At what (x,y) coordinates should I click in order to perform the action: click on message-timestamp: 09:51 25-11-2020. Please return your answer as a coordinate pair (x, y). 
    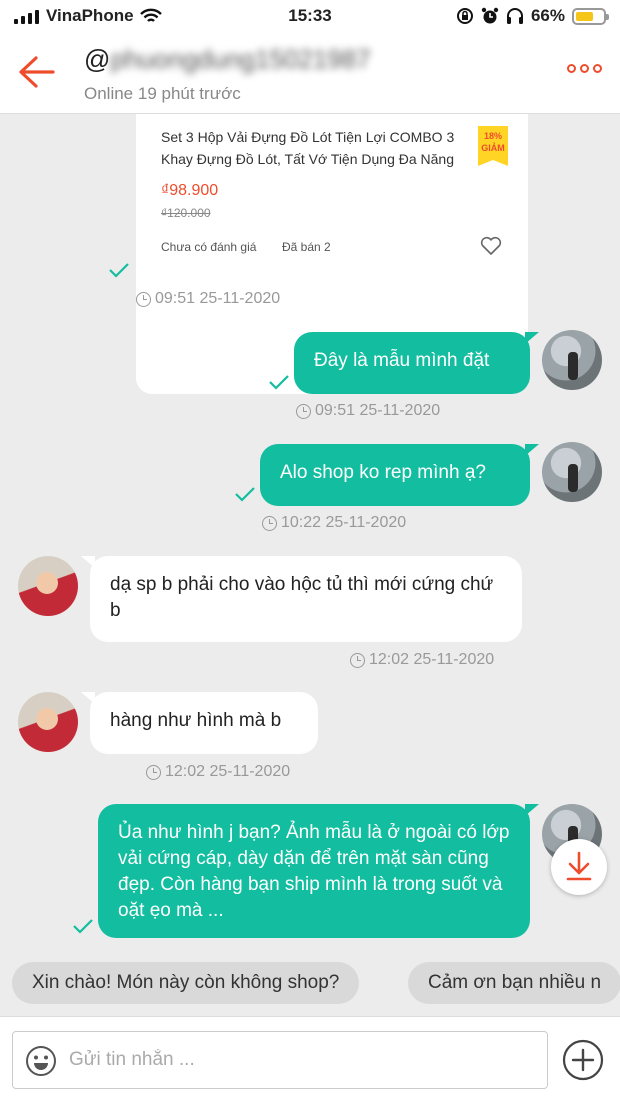
    Looking at the image, I should click on (368, 411).